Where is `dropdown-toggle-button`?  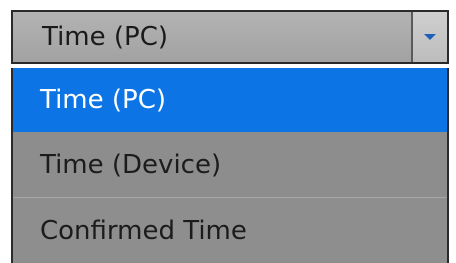
dropdown-toggle-button is located at coordinates (429, 37).